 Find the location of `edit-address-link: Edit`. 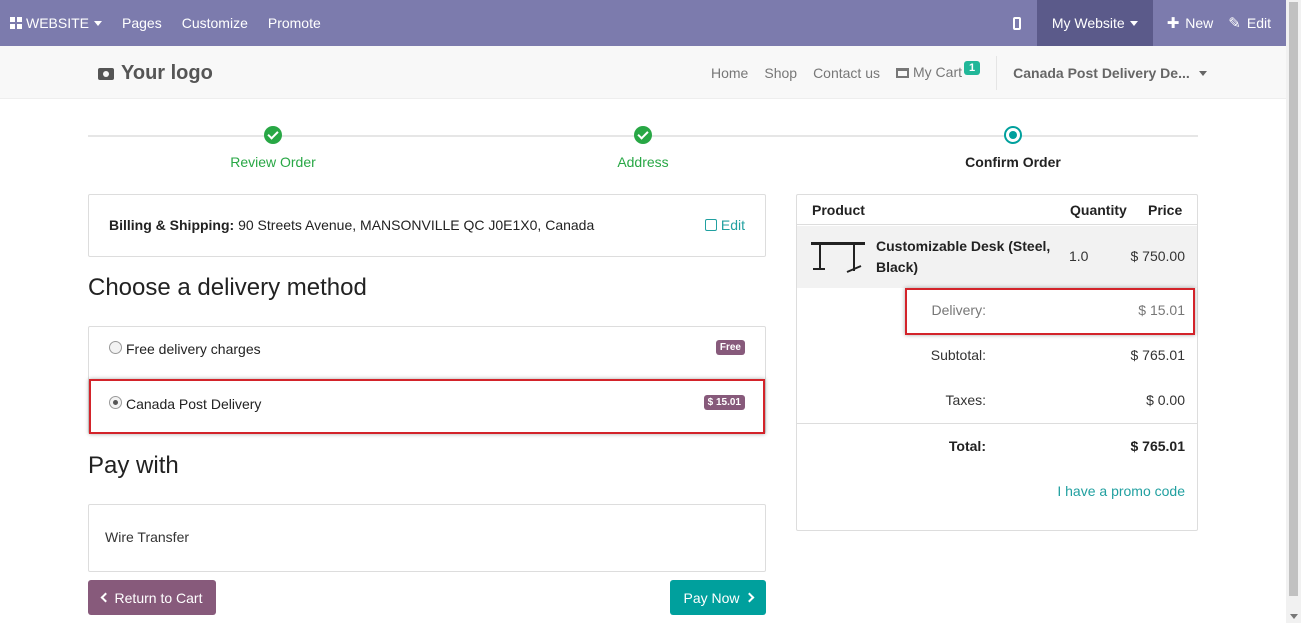

edit-address-link: Edit is located at coordinates (724, 225).